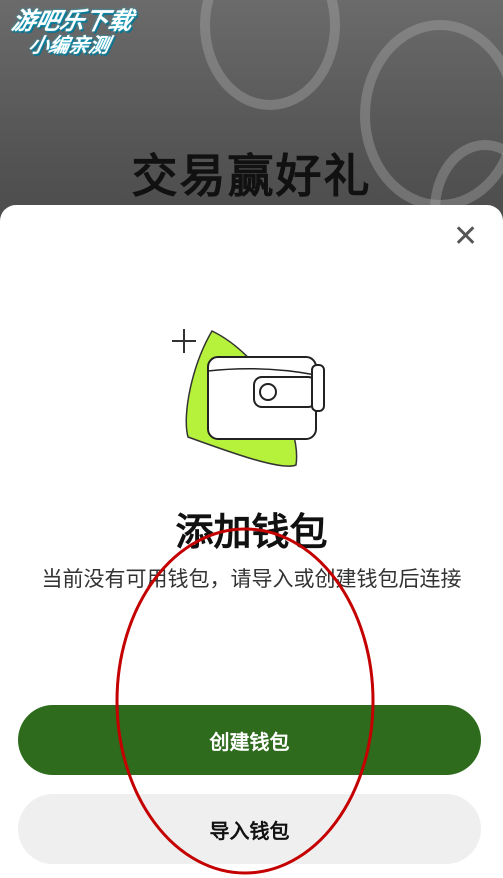  I want to click on import-wallet-button: 导入钱包, so click(249, 829).